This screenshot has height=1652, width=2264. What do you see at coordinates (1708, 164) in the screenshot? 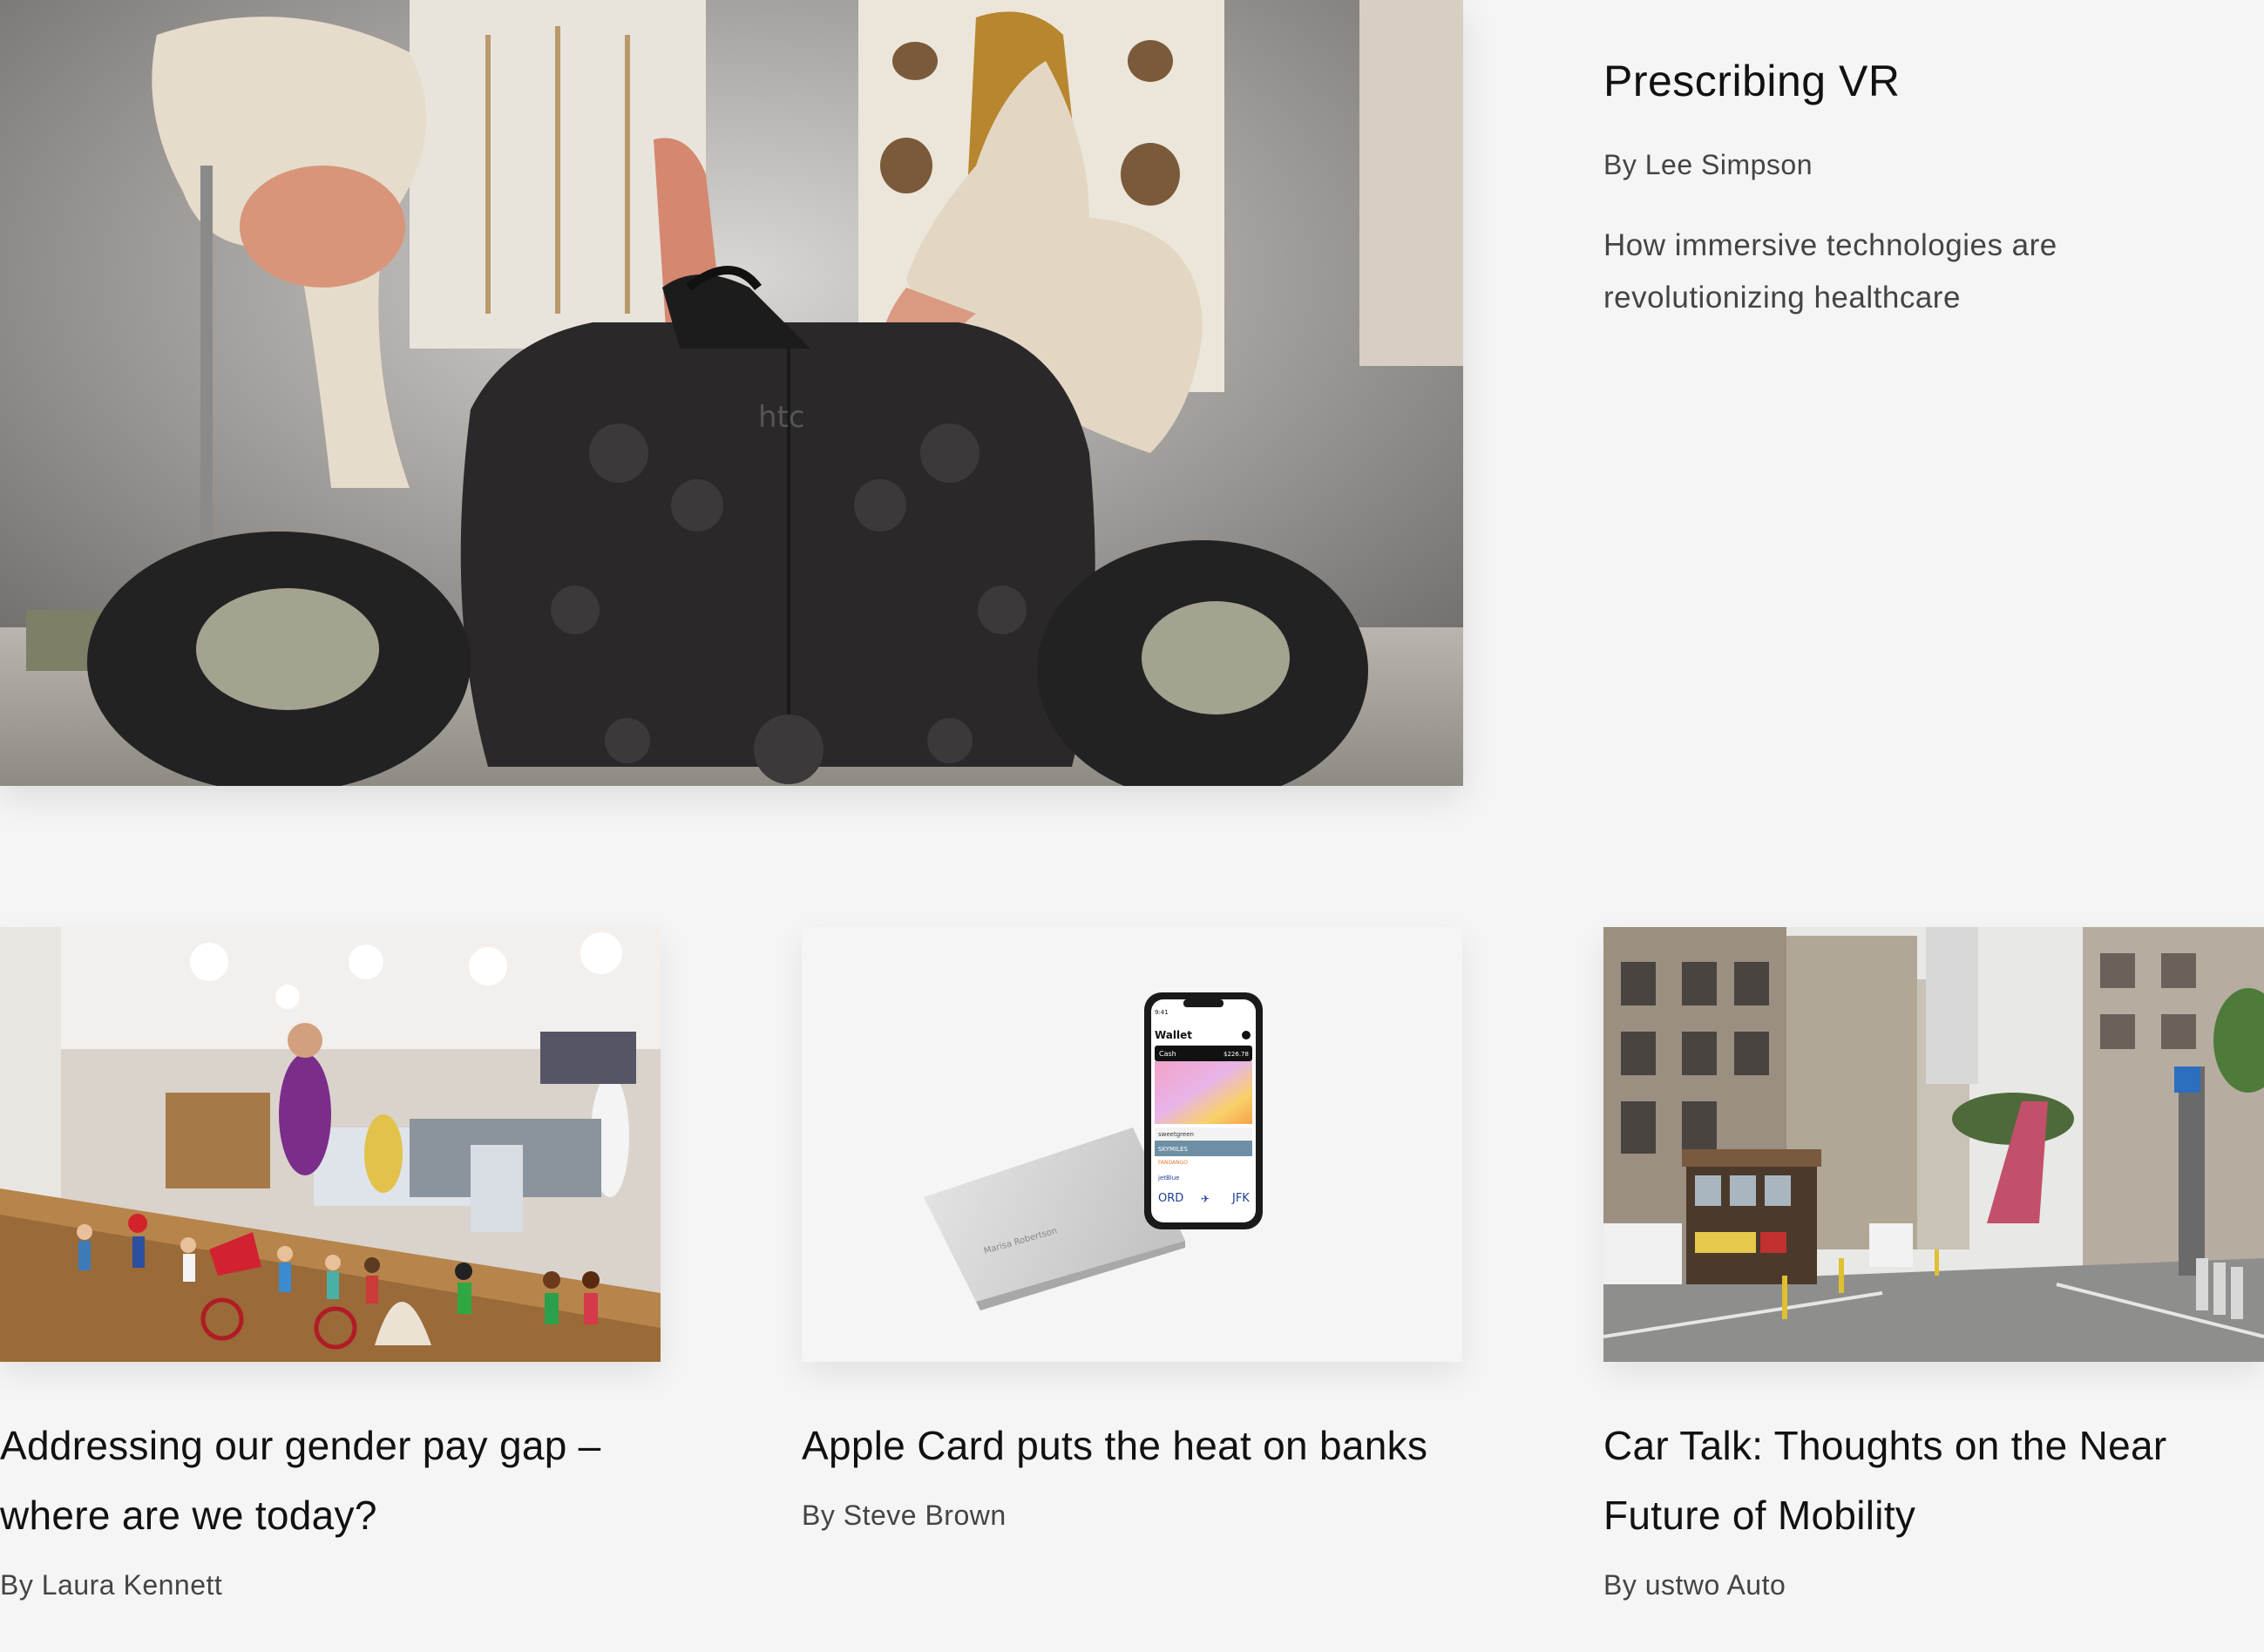
I see `featured-article-author: By Lee Simpson` at bounding box center [1708, 164].